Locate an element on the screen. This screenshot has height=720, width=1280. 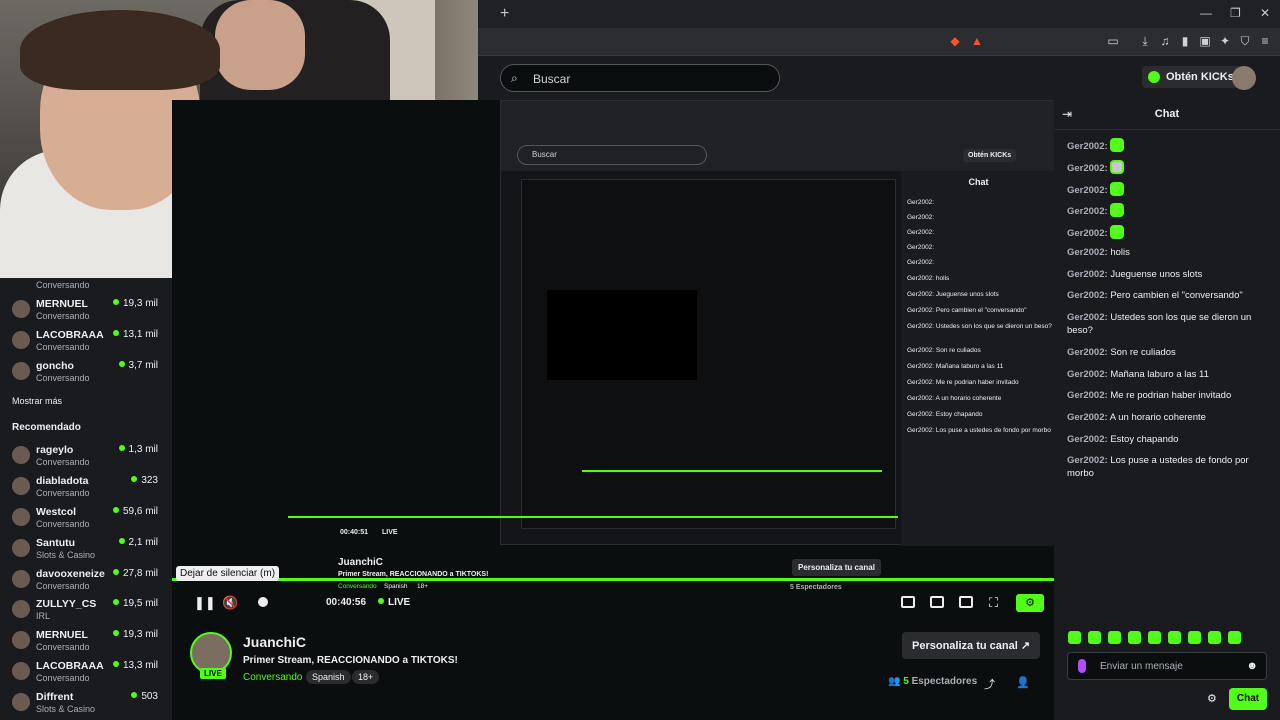
brave-shield-icon: ◆ is located at coordinates (955, 41).